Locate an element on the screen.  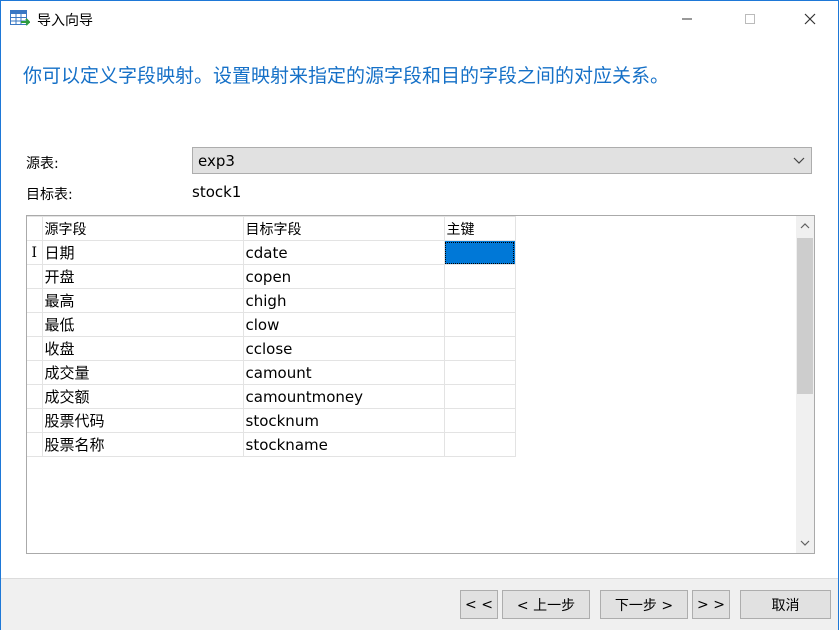
source-field-cell: 最低 is located at coordinates (142, 324).